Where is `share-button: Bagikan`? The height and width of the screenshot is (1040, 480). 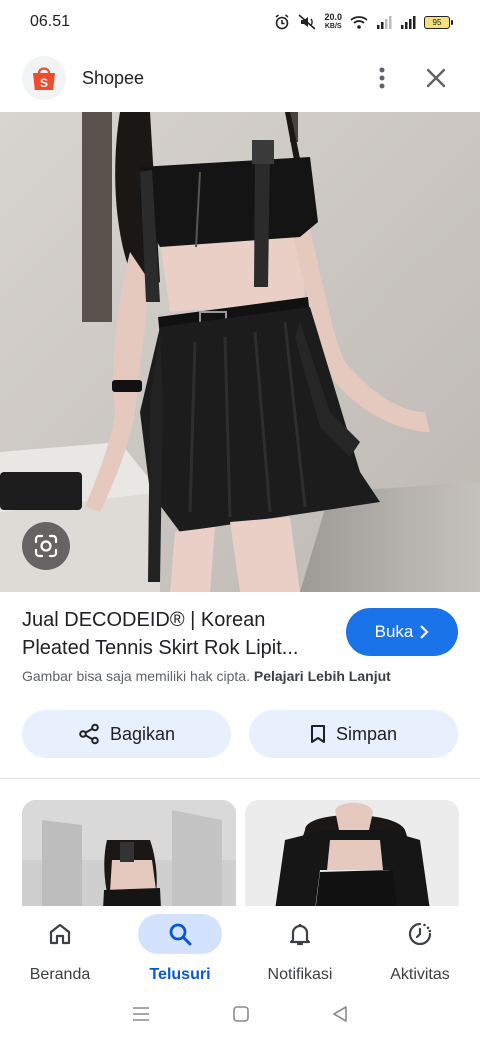
share-button: Bagikan is located at coordinates (126, 734).